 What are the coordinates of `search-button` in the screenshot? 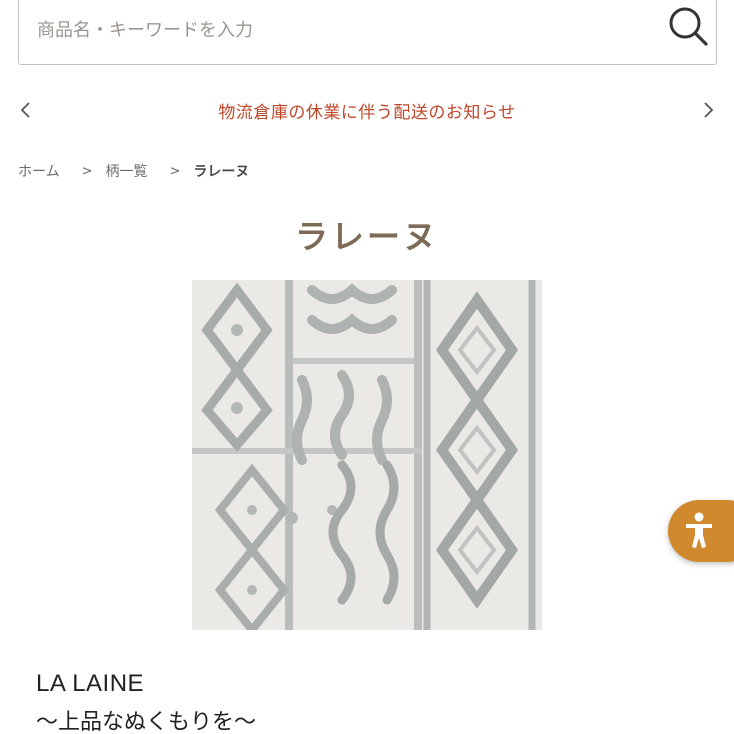 It's located at (688, 27).